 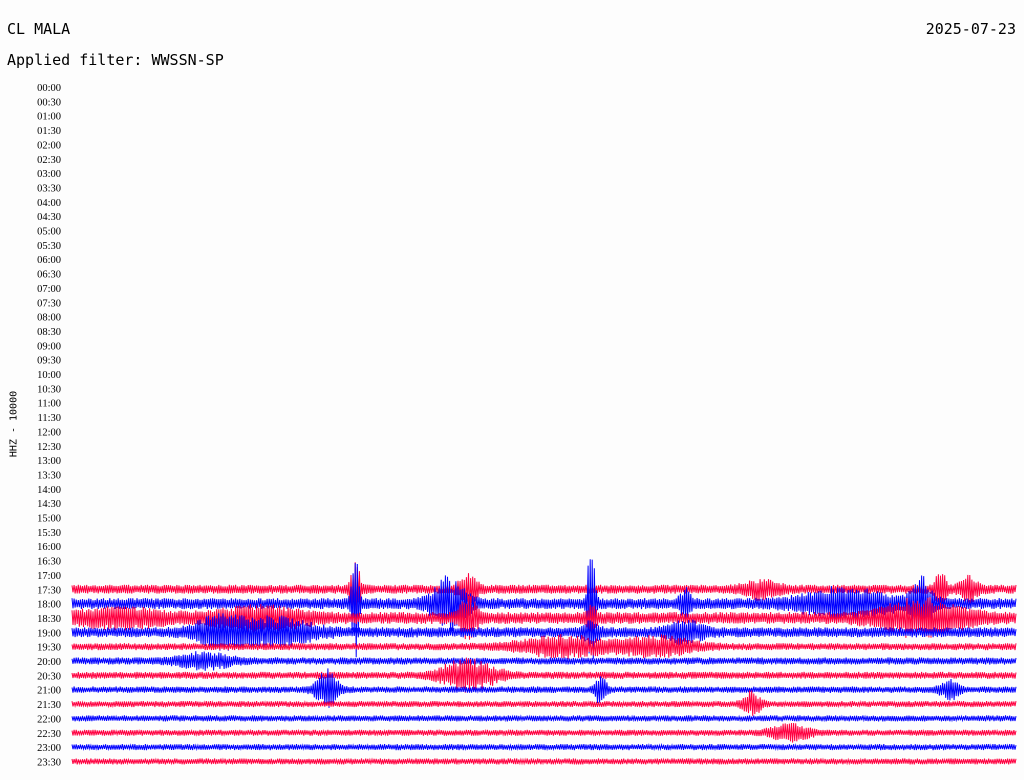 I want to click on time-tick-label: 04:30, so click(x=49, y=217).